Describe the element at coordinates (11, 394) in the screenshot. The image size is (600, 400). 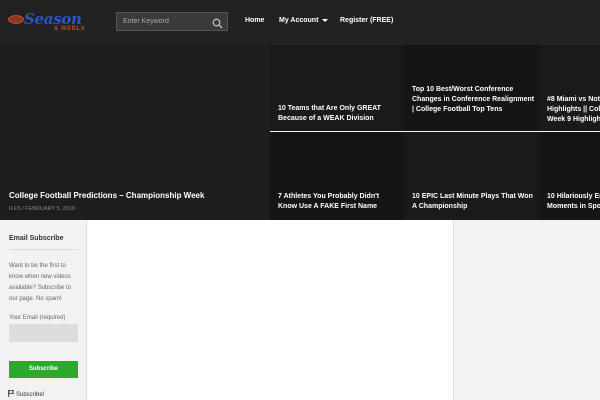
I see `flag-icon` at that location.